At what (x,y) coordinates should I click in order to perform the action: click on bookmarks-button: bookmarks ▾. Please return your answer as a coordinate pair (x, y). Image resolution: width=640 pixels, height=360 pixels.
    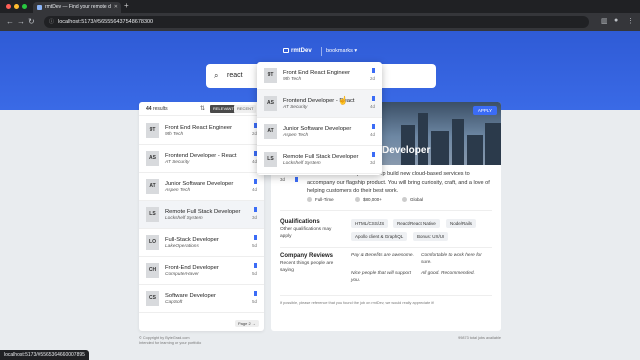
    Looking at the image, I should click on (341, 51).